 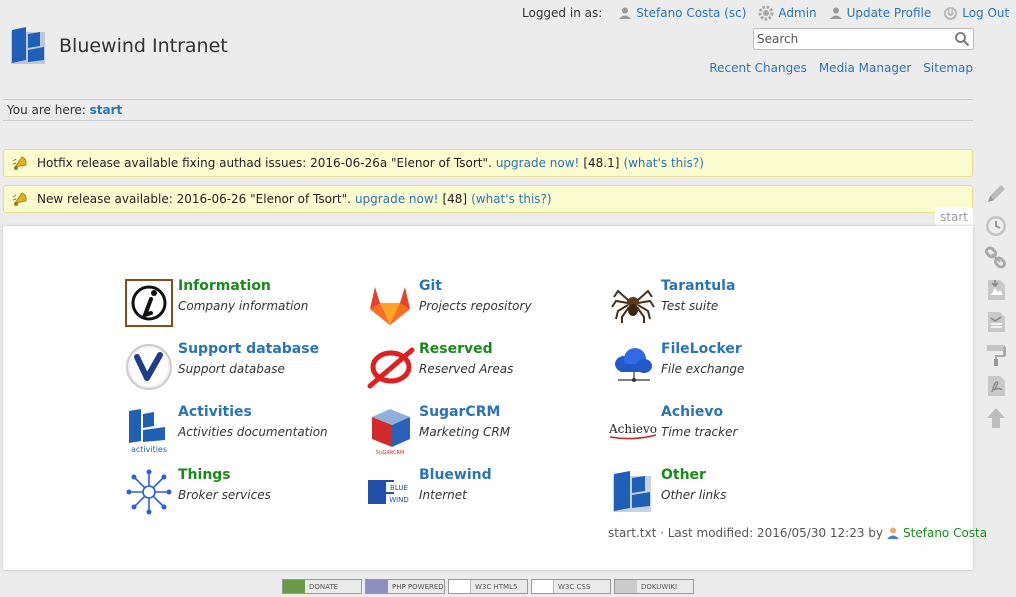 What do you see at coordinates (215, 412) in the screenshot?
I see `grid-item-title: Activities` at bounding box center [215, 412].